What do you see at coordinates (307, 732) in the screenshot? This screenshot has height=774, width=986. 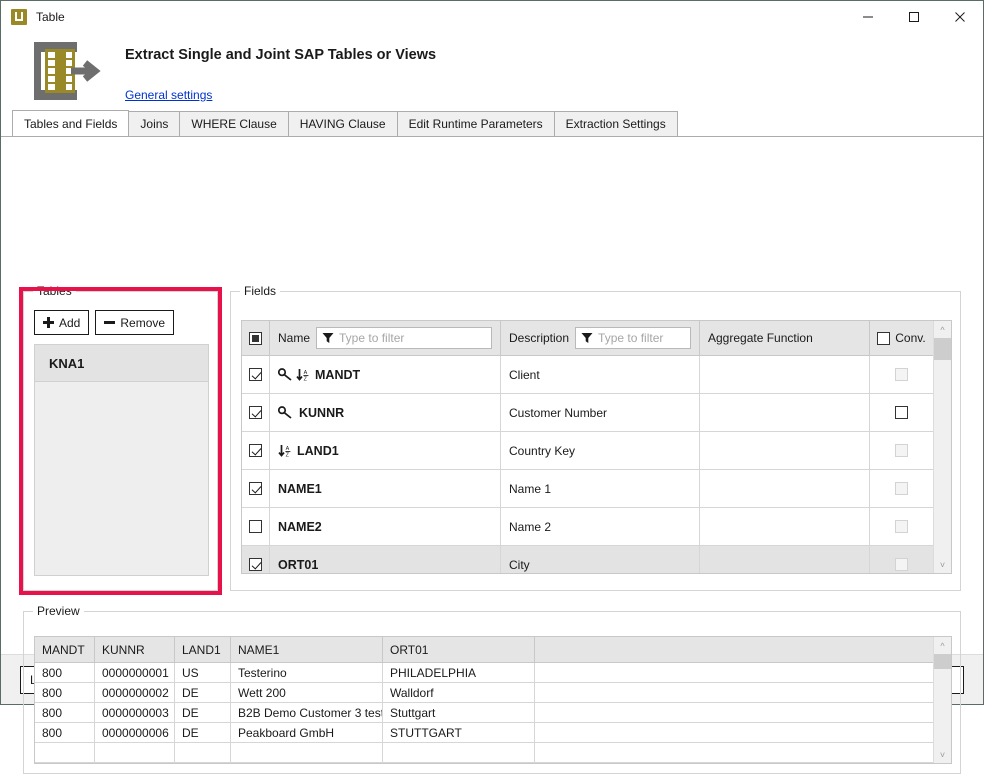 I see `preview-cell: Peakboard GmbH` at bounding box center [307, 732].